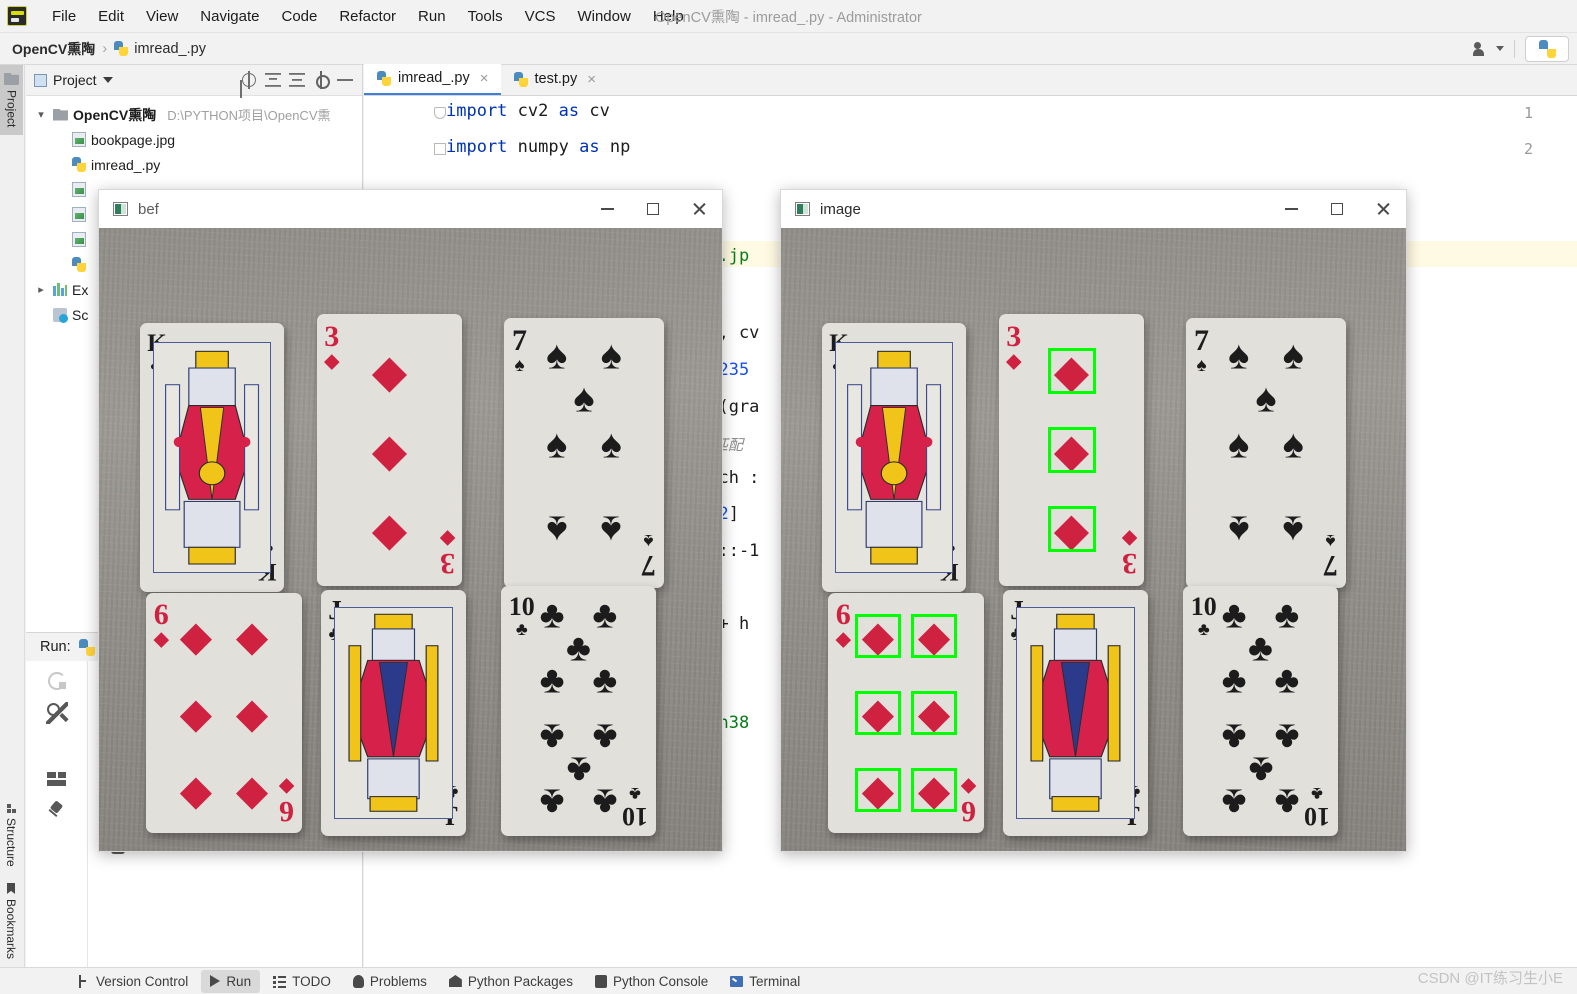  I want to click on statusbar-run: Run, so click(231, 981).